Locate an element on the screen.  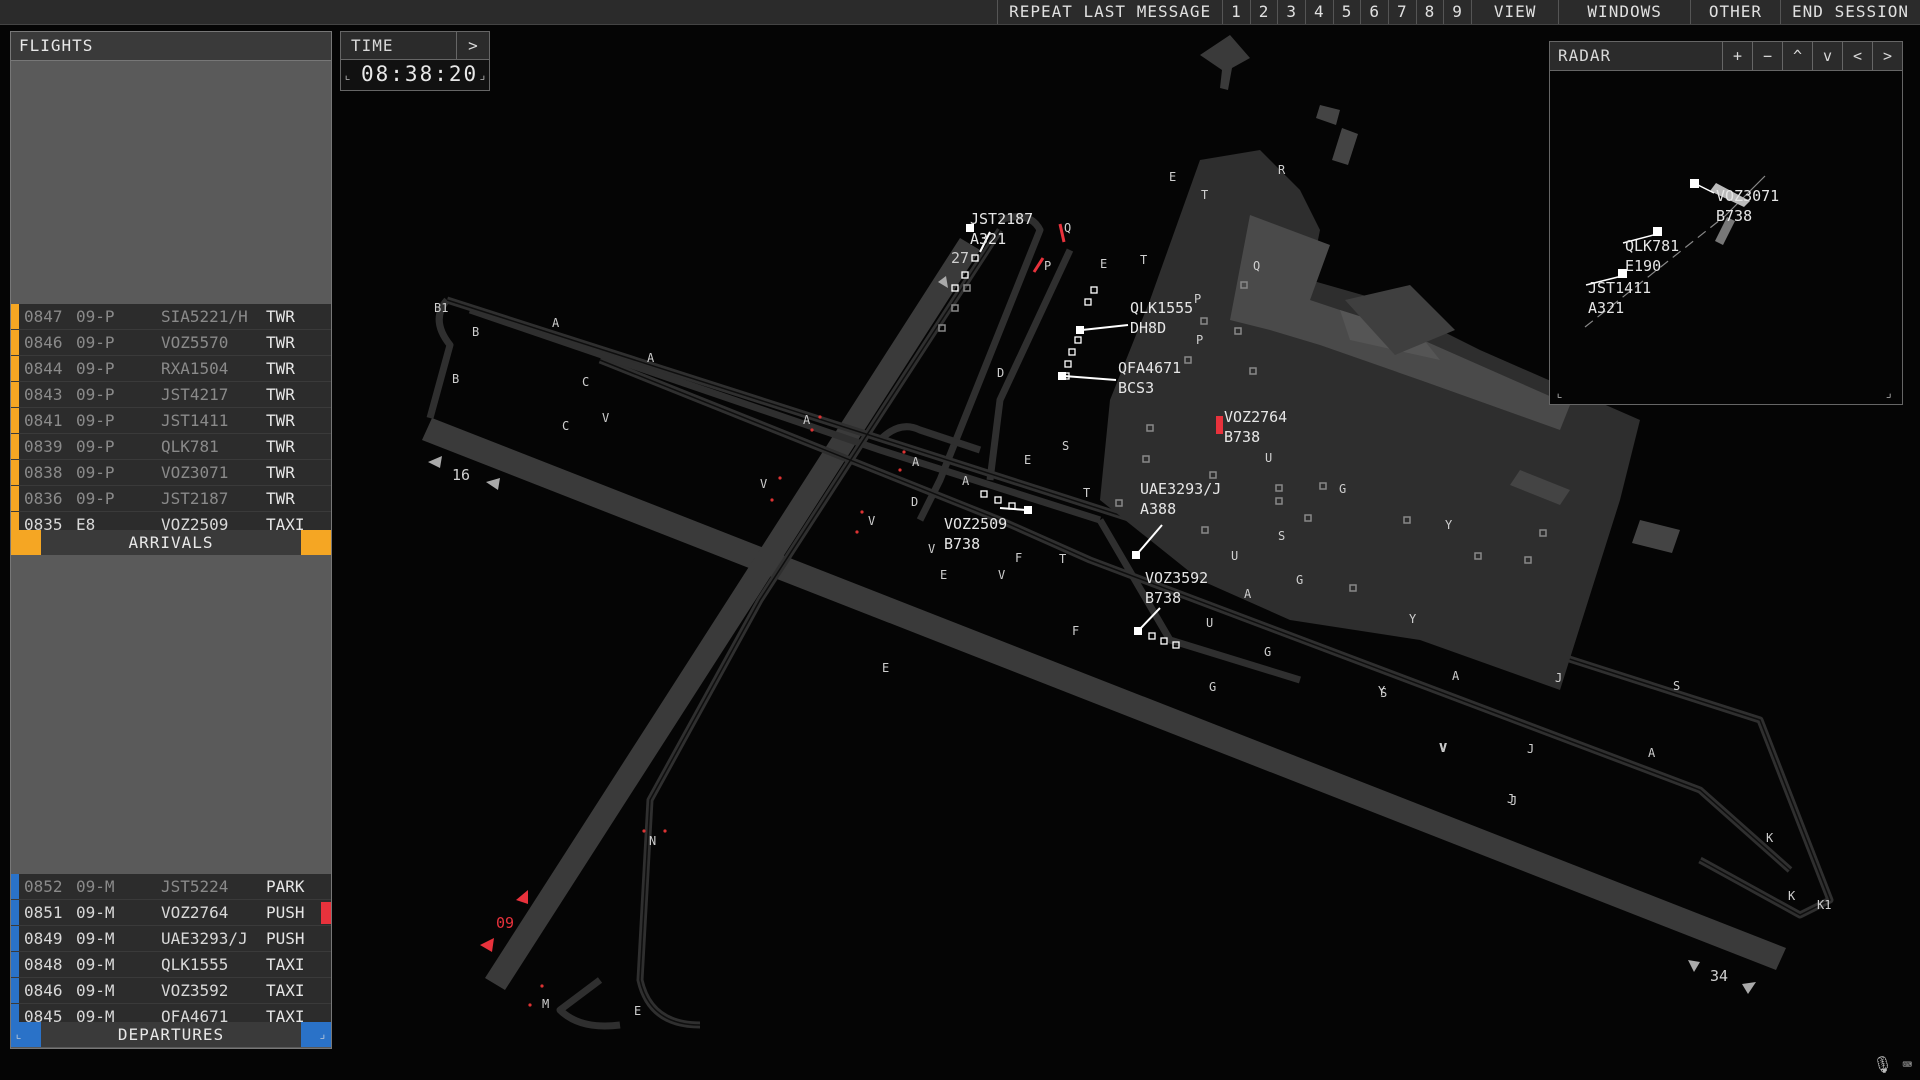
windows-menu-button: WINDOWS is located at coordinates (1623, 12).